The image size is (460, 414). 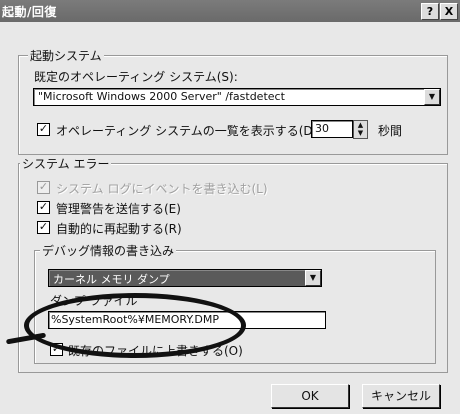 What do you see at coordinates (432, 97) in the screenshot?
I see `default-os-dropdown-button: ▼` at bounding box center [432, 97].